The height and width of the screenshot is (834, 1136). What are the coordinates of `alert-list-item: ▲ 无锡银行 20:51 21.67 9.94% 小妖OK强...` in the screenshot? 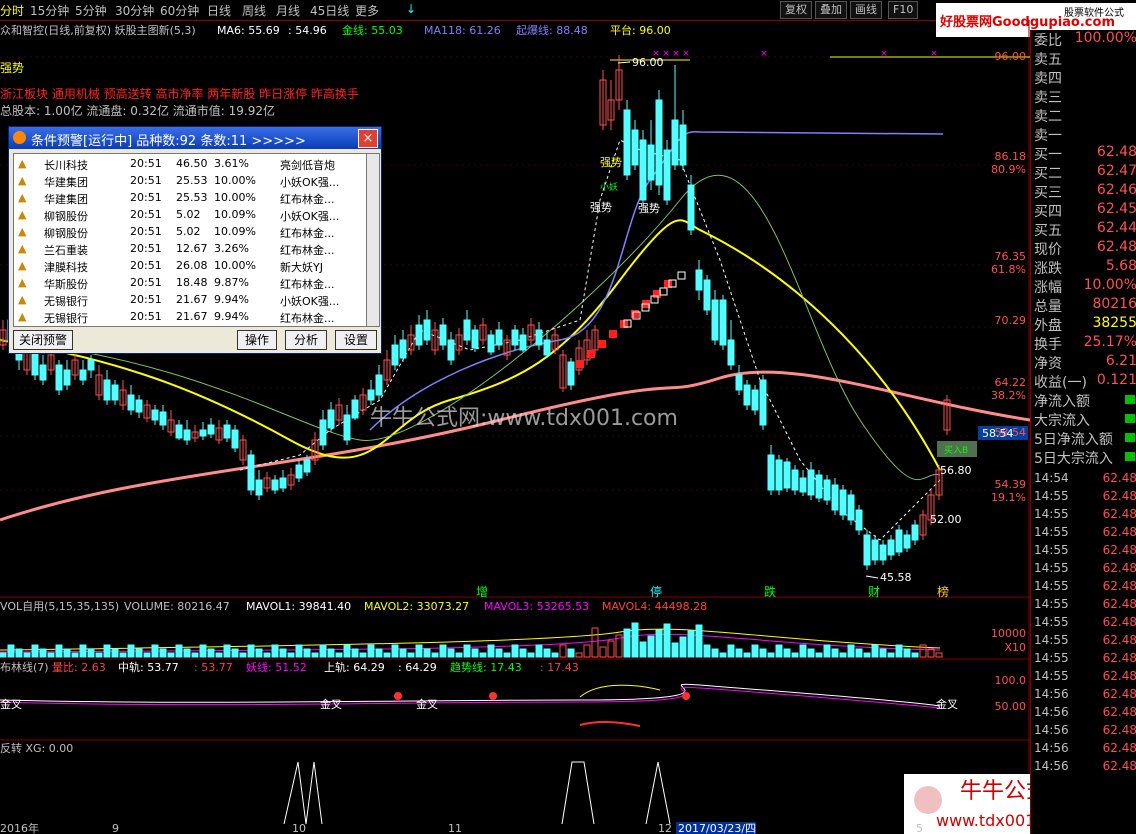 It's located at (190, 300).